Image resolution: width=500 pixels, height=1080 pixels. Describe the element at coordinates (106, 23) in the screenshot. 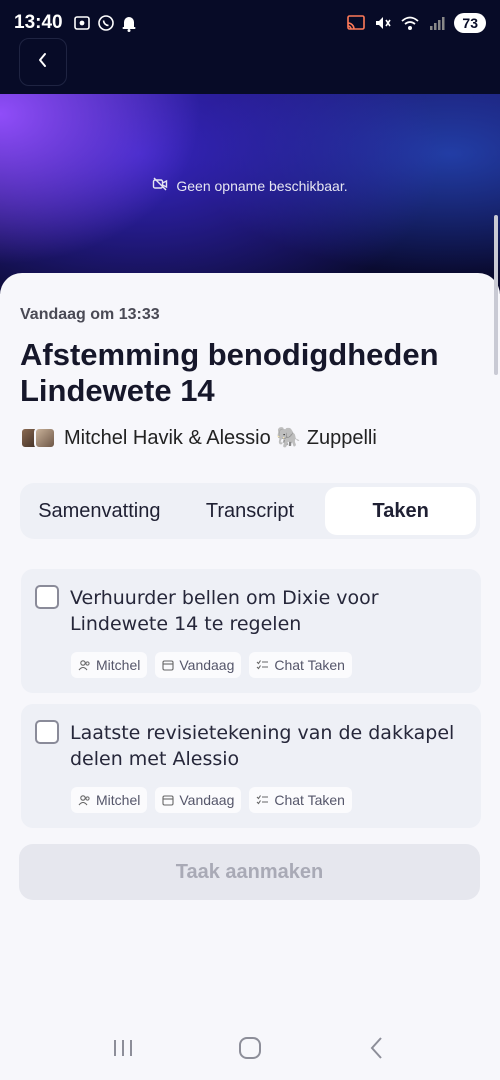

I see `whatsapp-icon` at that location.